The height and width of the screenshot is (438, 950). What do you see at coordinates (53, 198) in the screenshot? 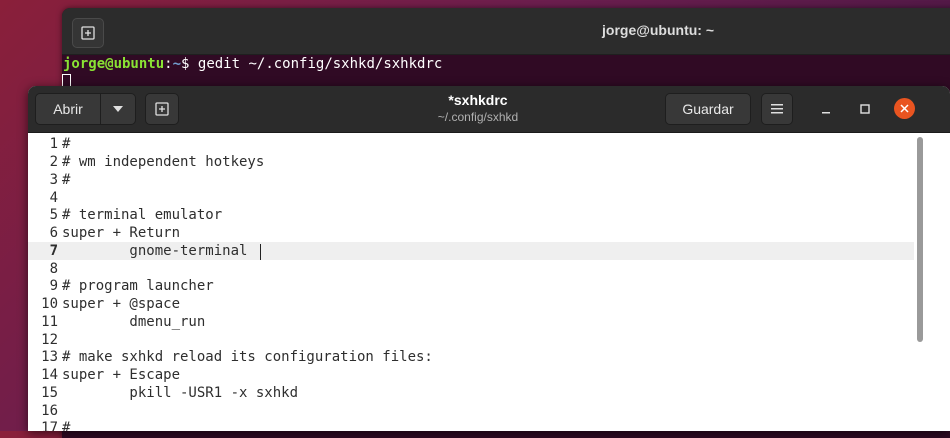
I see `line-number: 4` at bounding box center [53, 198].